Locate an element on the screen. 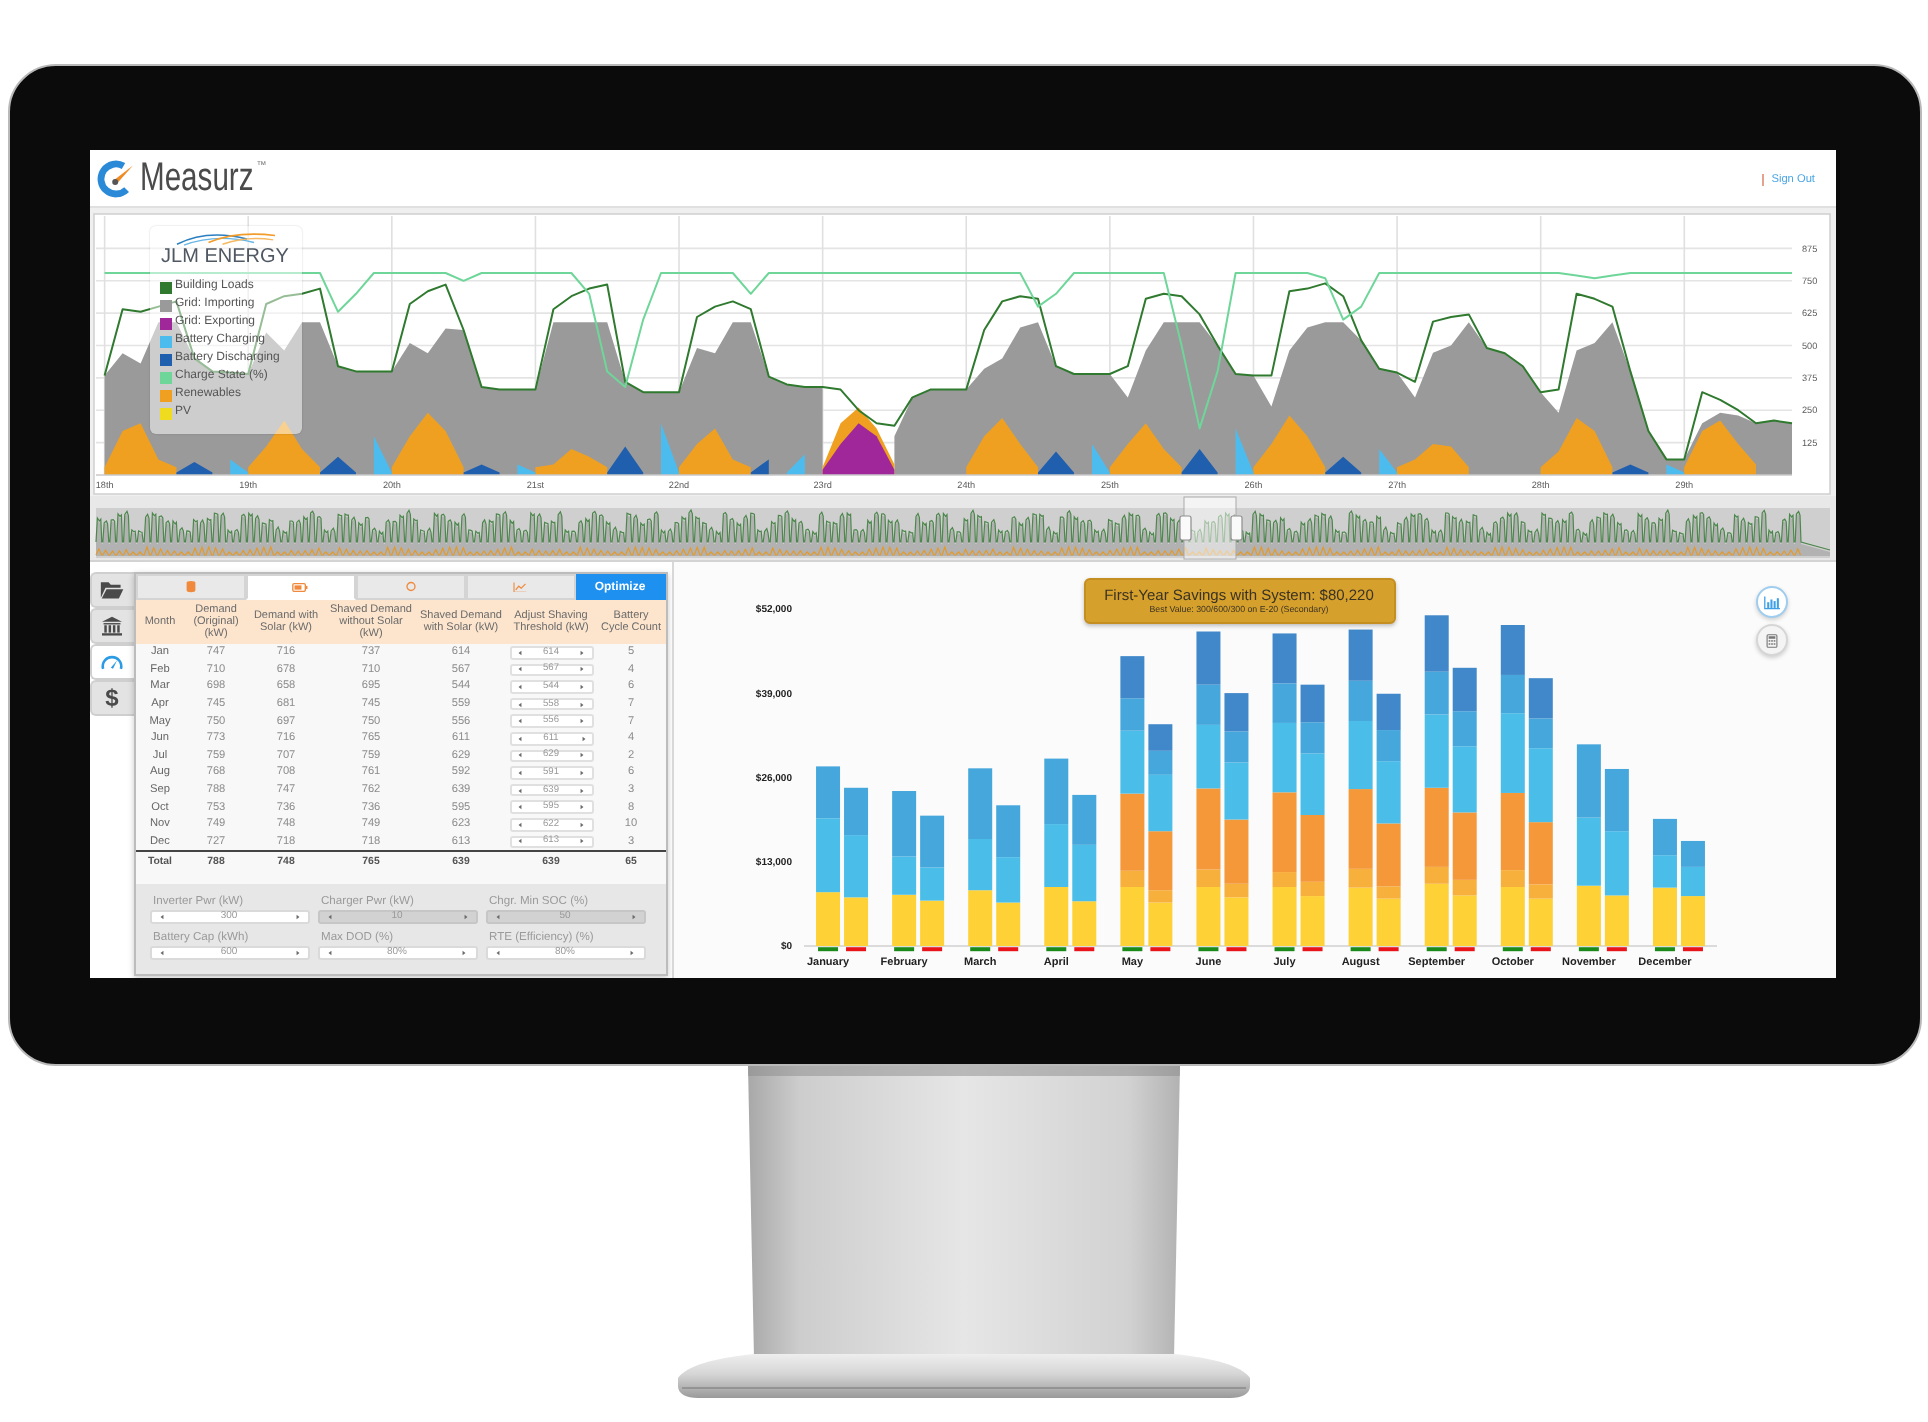 This screenshot has width=1928, height=1422. battery-icon is located at coordinates (300, 587).